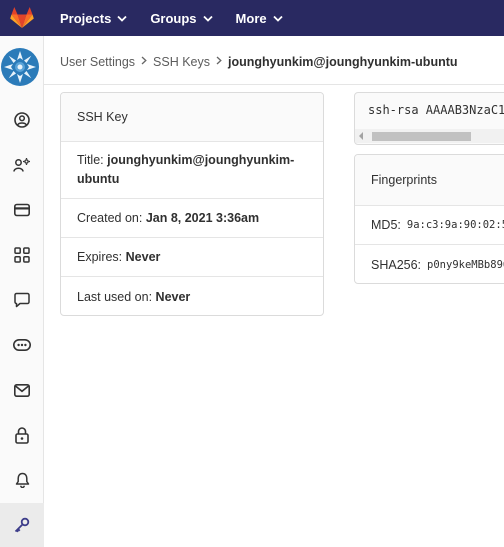  I want to click on sha256-fingerprint-row: SHA256: p0ny9keMBb896, so click(429, 264).